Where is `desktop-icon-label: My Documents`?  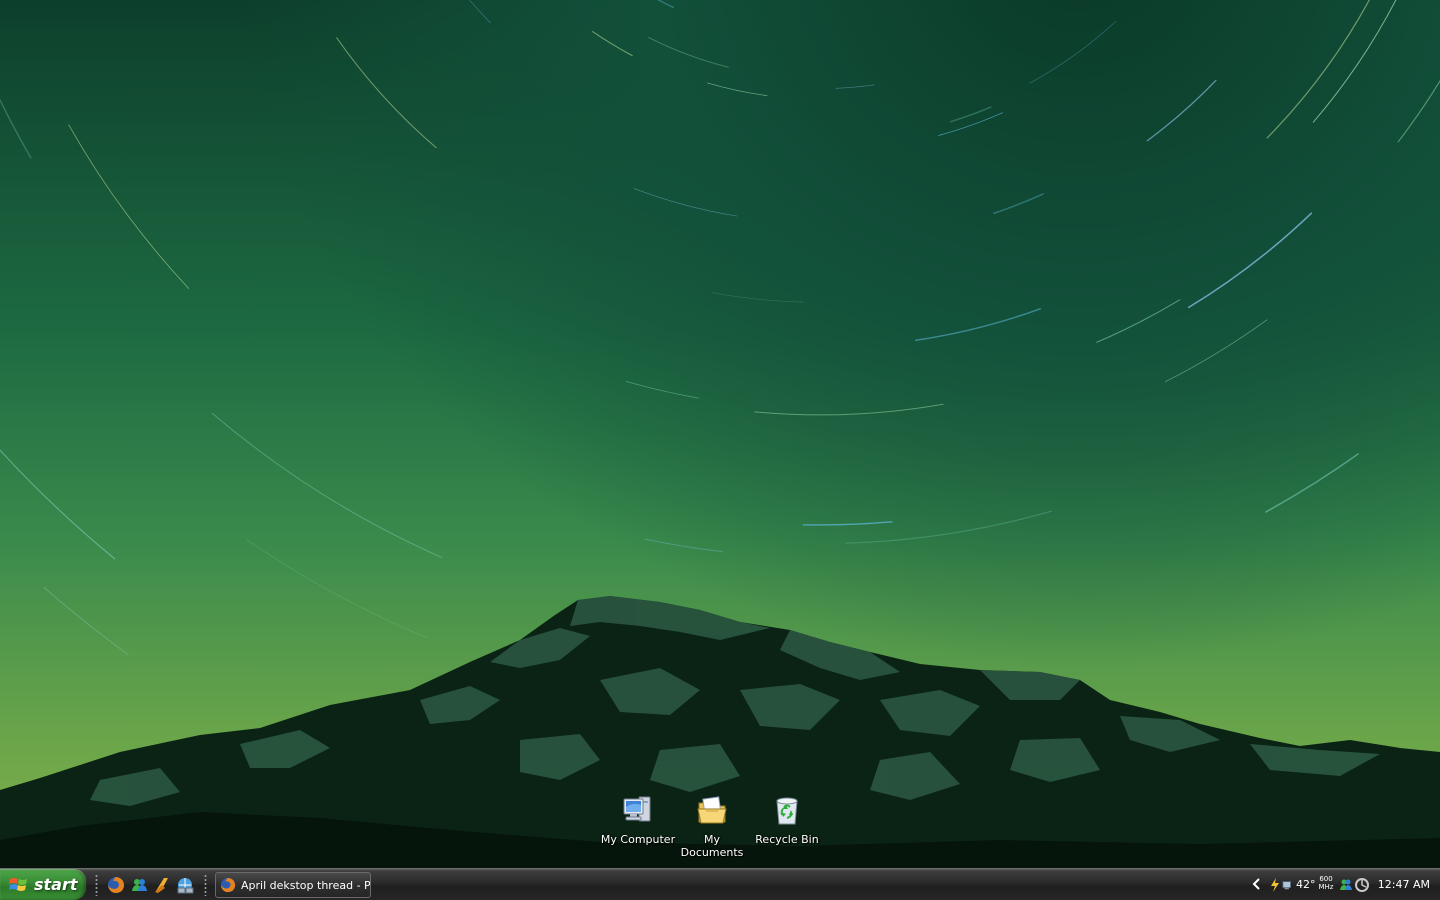
desktop-icon-label: My Documents is located at coordinates (712, 846).